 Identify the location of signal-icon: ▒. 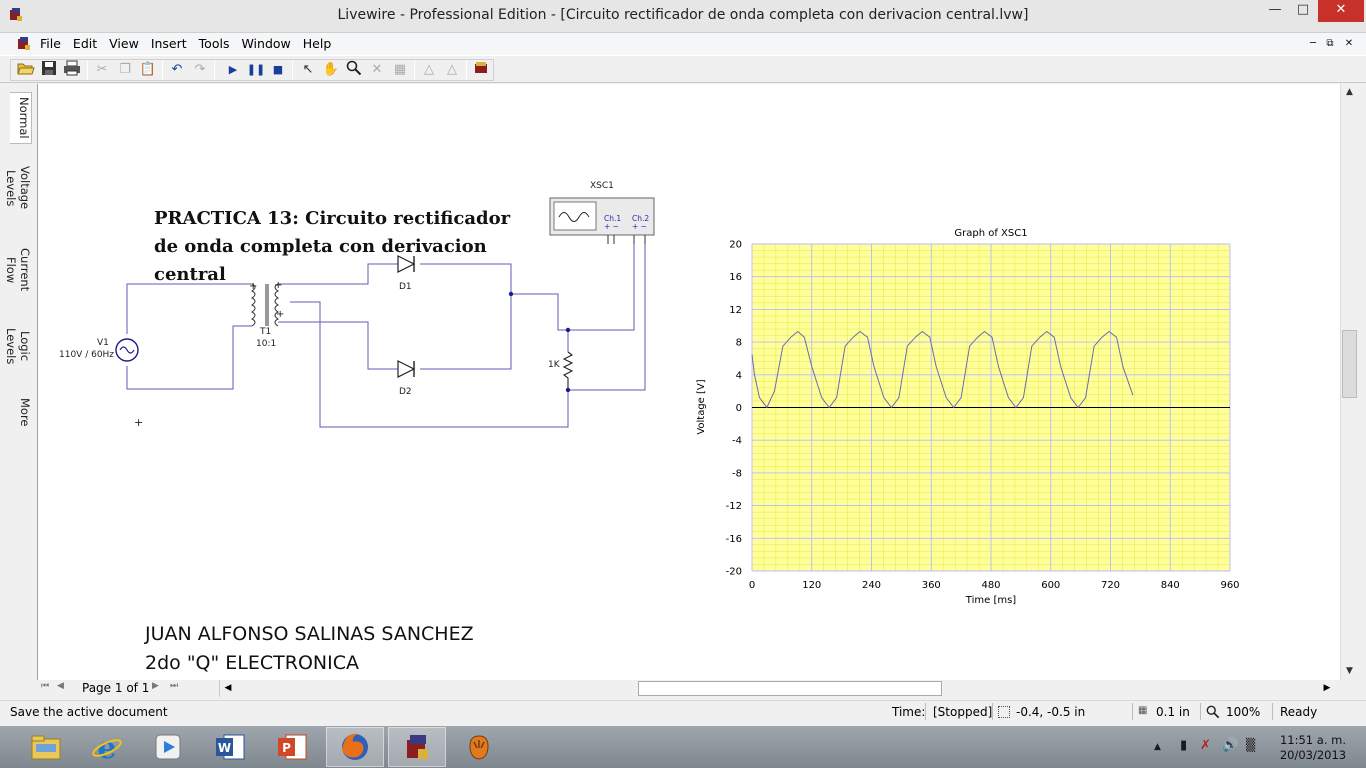
(1250, 745).